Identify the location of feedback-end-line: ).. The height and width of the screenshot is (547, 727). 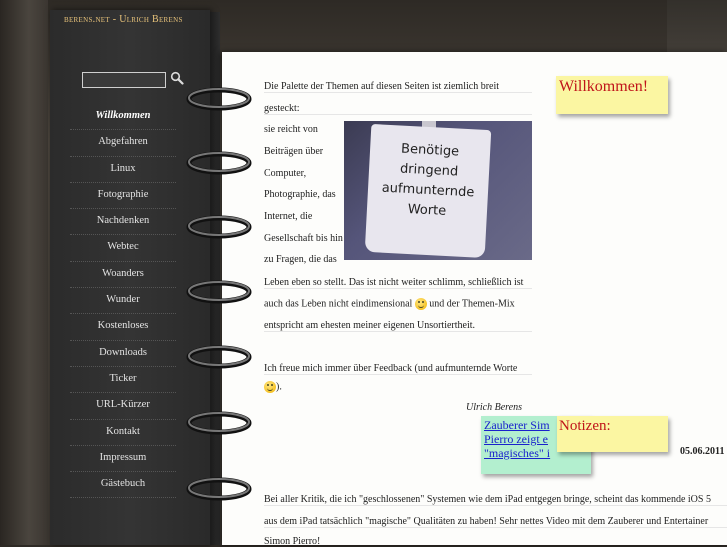
(273, 387).